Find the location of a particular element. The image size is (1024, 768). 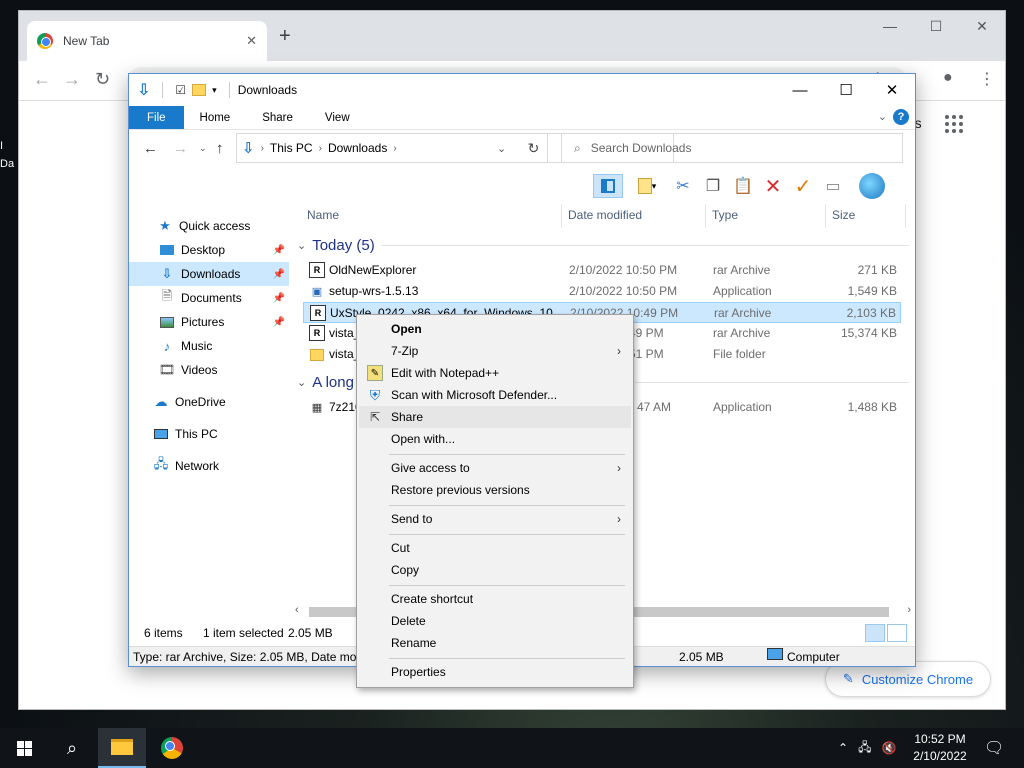

search-icon: ⌕ is located at coordinates (72, 747).